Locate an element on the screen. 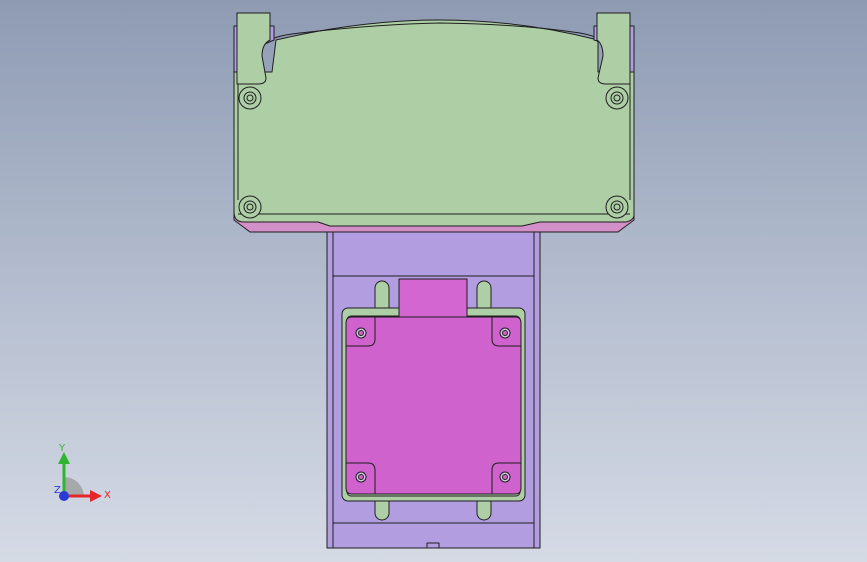 Image resolution: width=867 pixels, height=562 pixels. z-axis-label: Z is located at coordinates (57, 490).